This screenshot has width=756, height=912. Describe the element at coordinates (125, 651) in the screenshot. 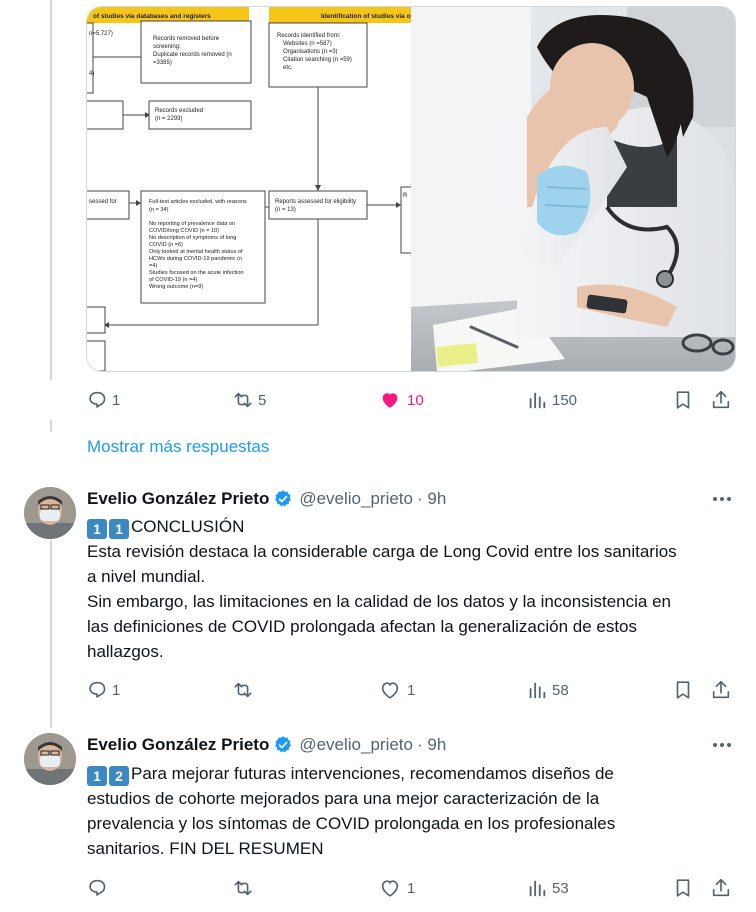

I see `post-text-line: hallazgos.` at that location.